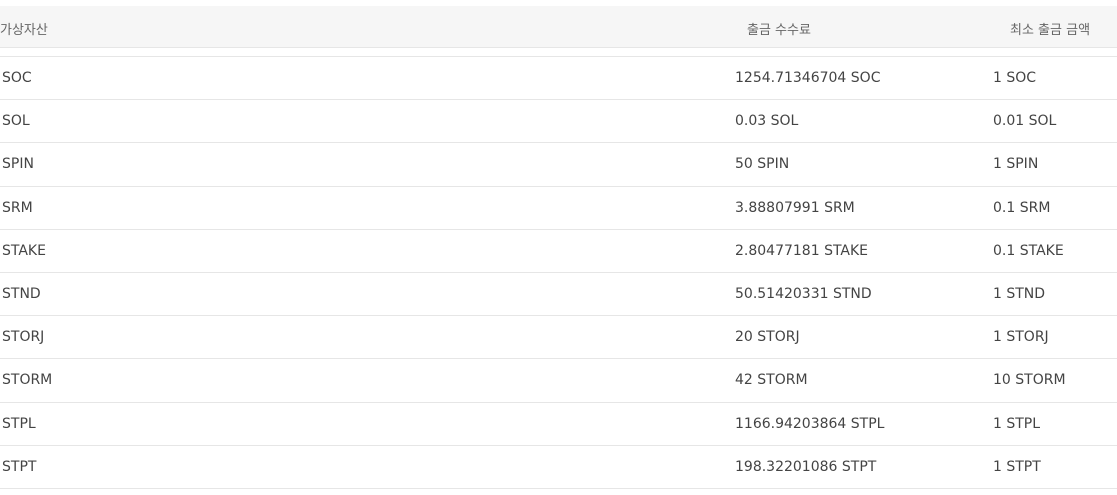 This screenshot has width=1117, height=495. I want to click on table-header: 가상자산 출금 수수료 최소 출금 금액, so click(558, 27).